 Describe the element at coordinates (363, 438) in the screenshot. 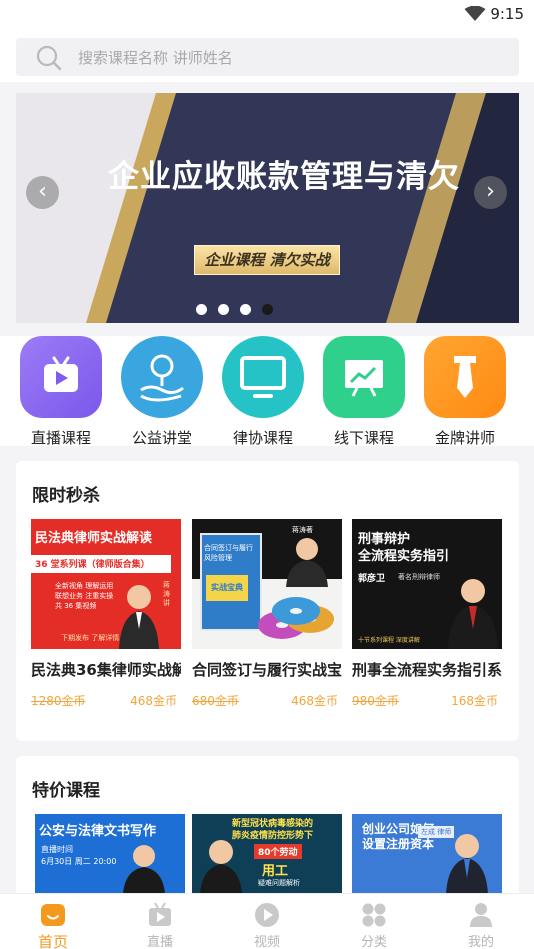

I see `menu-label: 线下课程` at that location.